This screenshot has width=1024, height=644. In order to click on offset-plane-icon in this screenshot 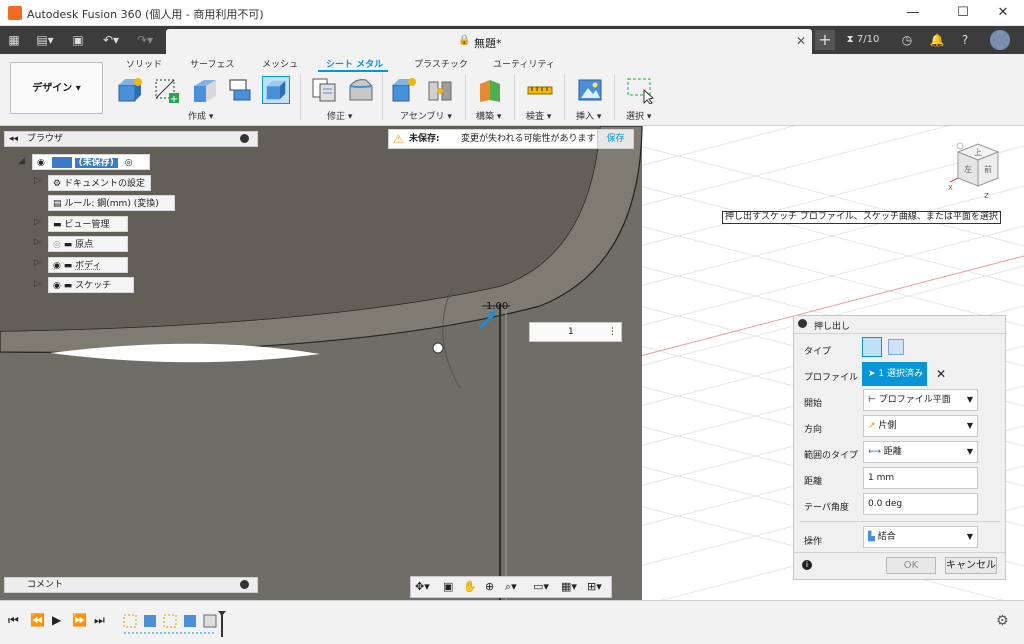, I will do `click(490, 90)`.